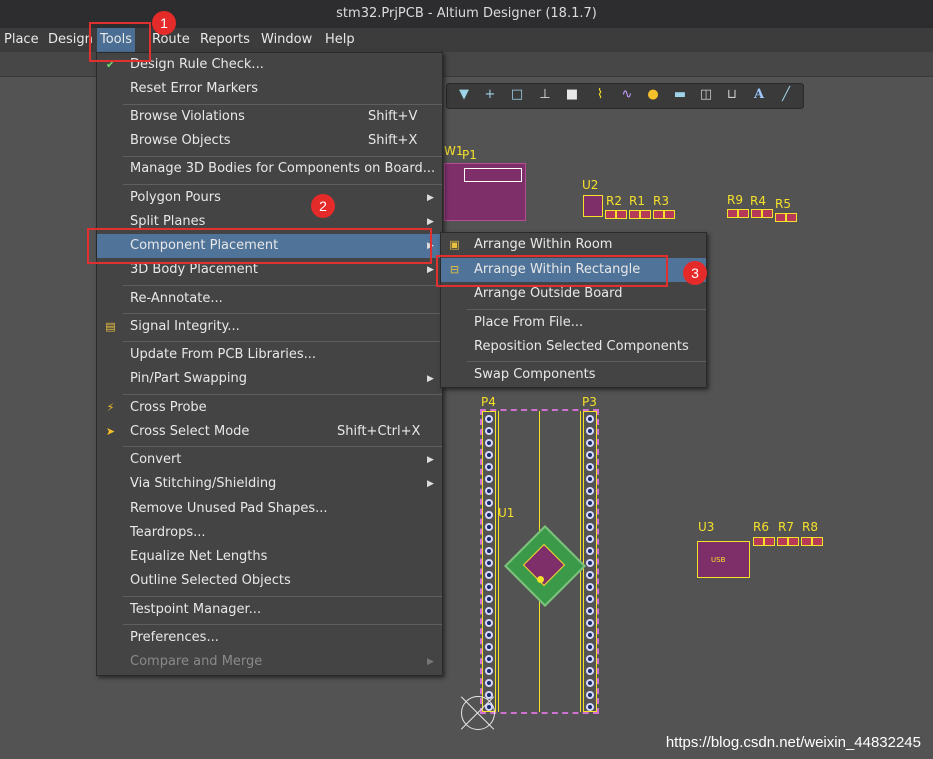 The image size is (933, 759). Describe the element at coordinates (488, 402) in the screenshot. I see `label-p4: P4` at that location.